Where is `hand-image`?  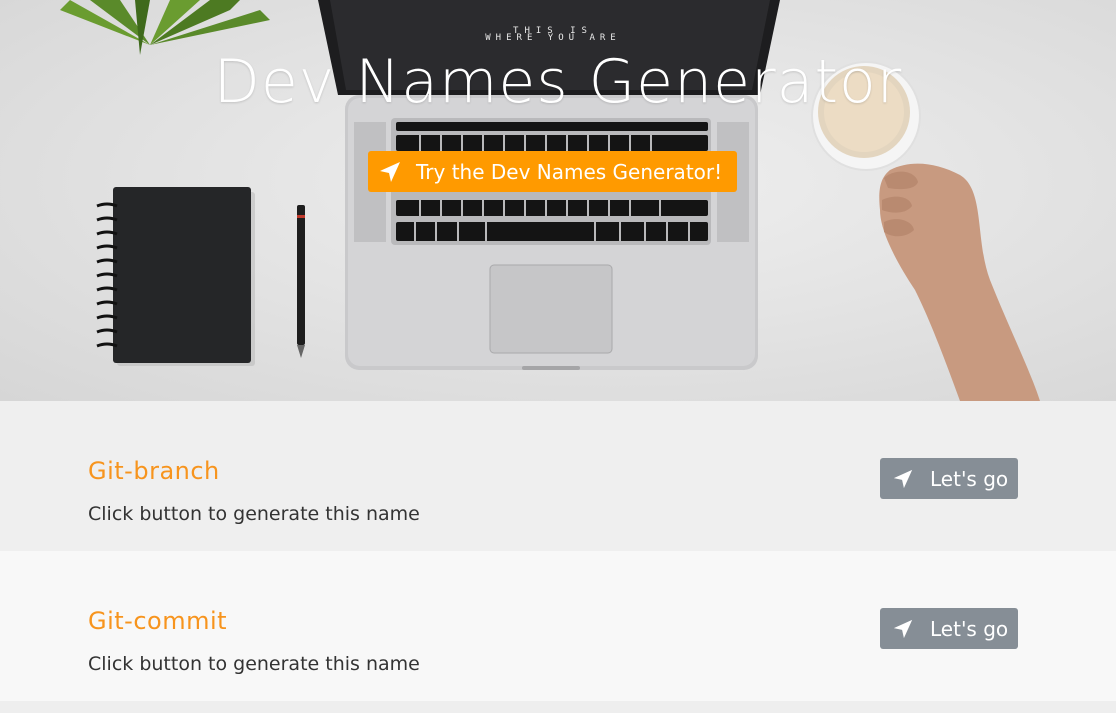
hand-image is located at coordinates (959, 282).